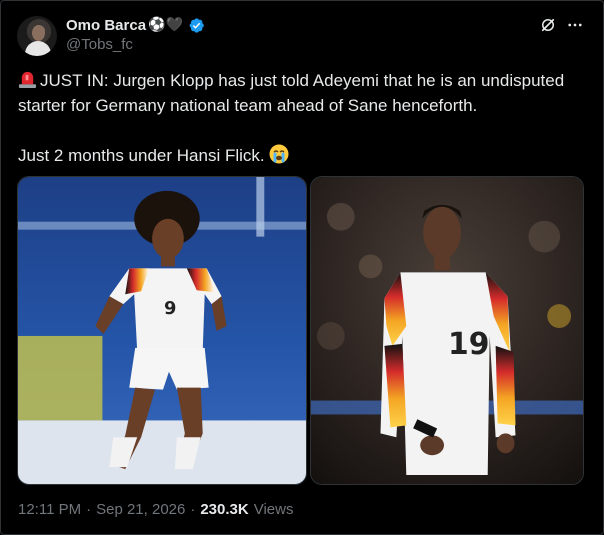  Describe the element at coordinates (170, 308) in the screenshot. I see `shirt-number-left: 9` at that location.